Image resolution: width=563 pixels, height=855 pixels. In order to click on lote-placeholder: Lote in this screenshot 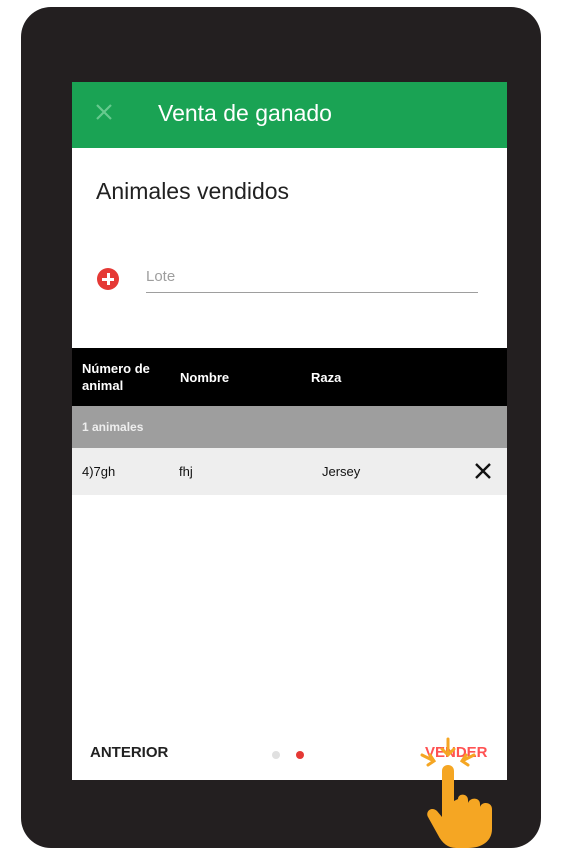, I will do `click(161, 276)`.